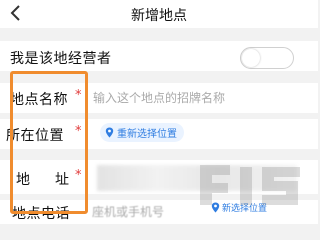  I want to click on highlight-box, so click(49, 142).